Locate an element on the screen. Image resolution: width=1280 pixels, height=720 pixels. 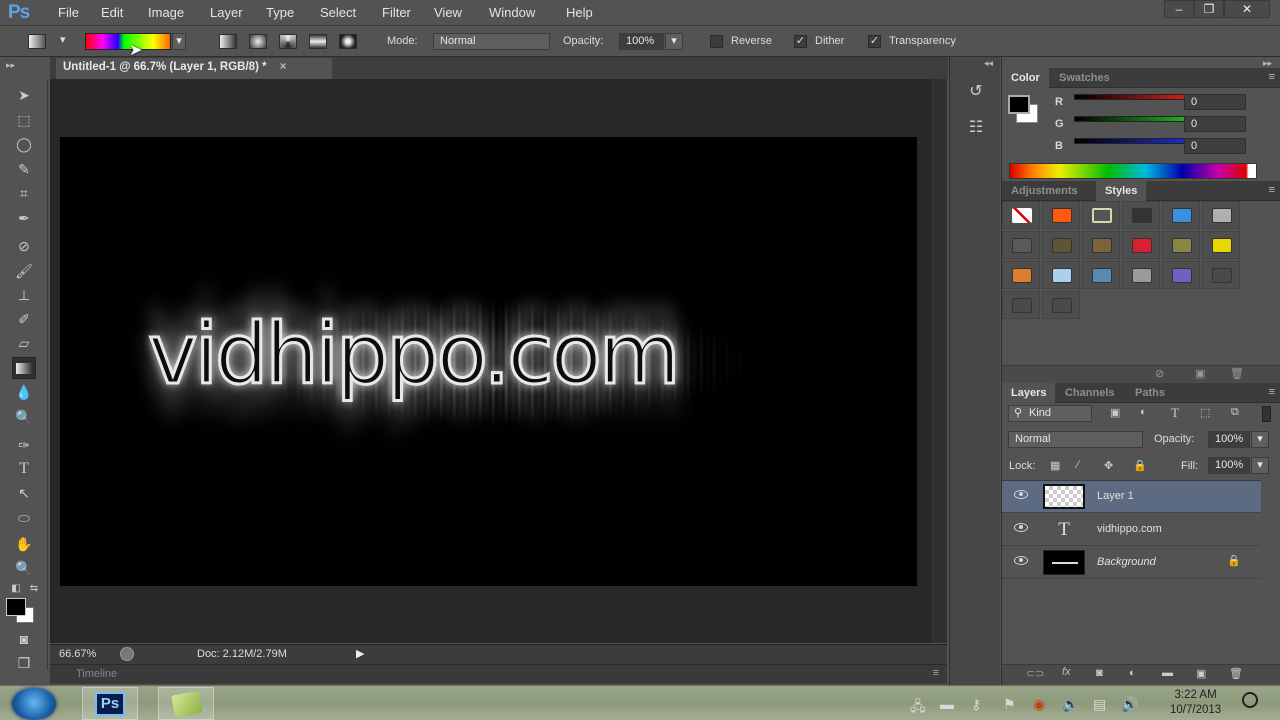
close-button: ✕ is located at coordinates (1247, 9).